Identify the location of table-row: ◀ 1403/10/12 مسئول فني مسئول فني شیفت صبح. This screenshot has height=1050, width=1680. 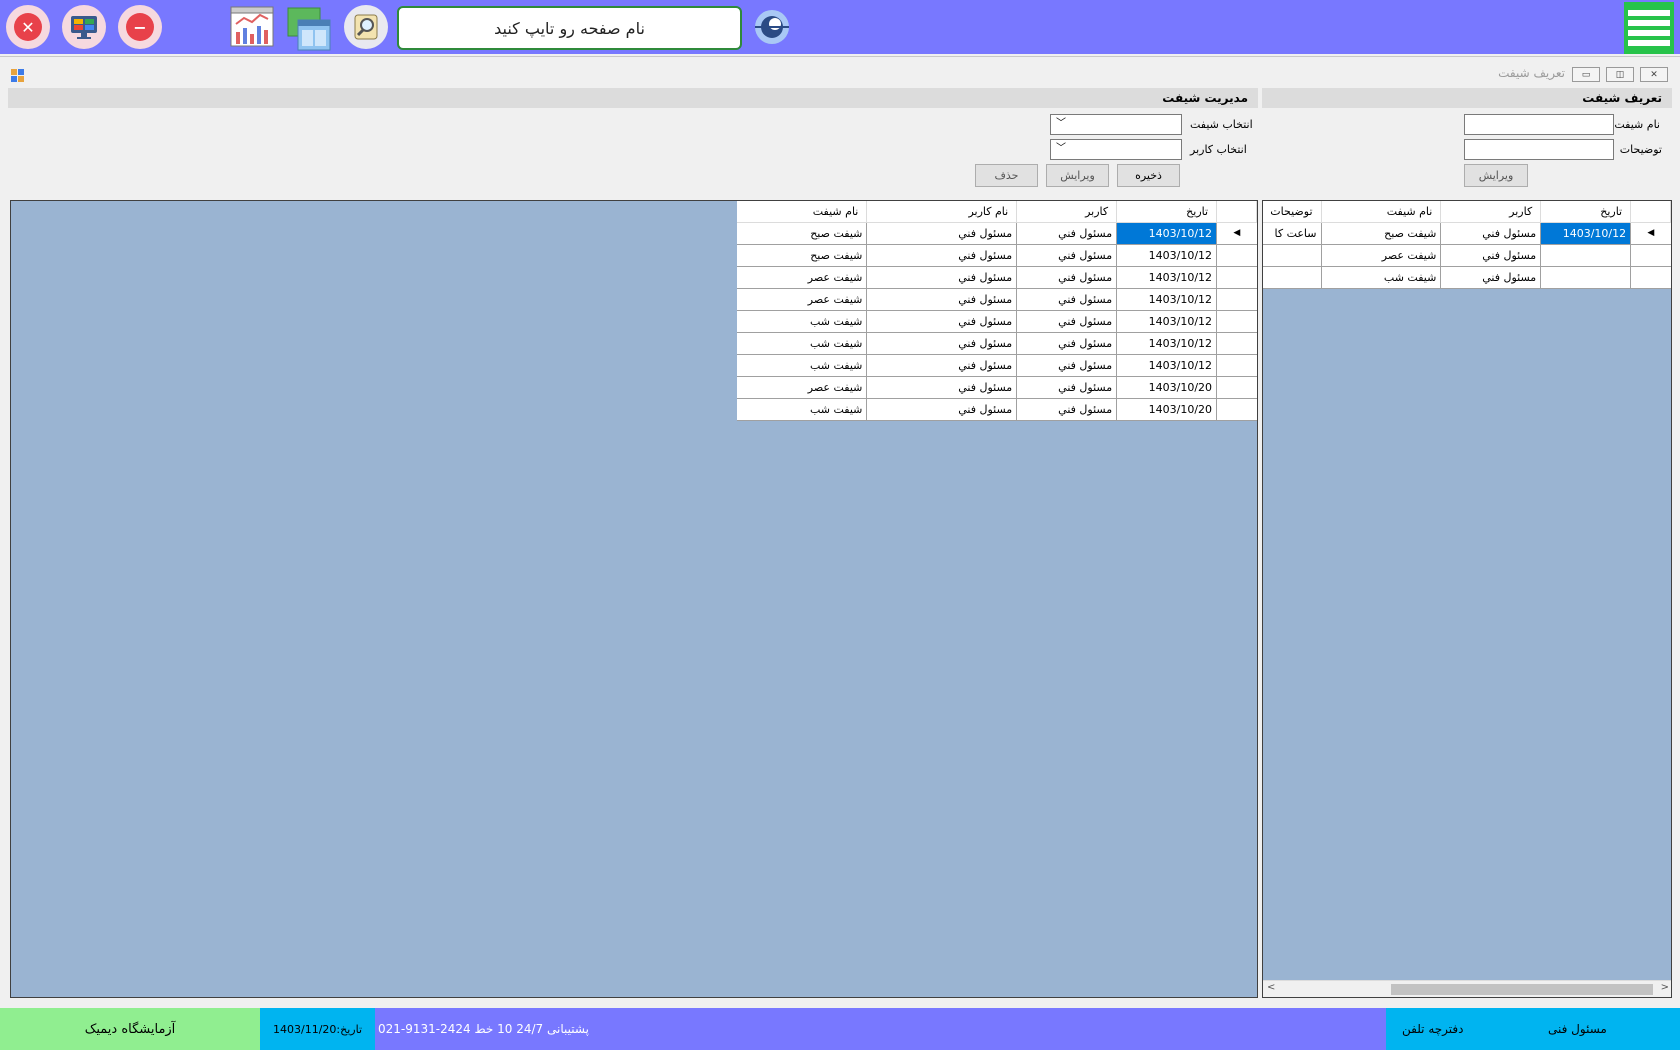
(997, 233).